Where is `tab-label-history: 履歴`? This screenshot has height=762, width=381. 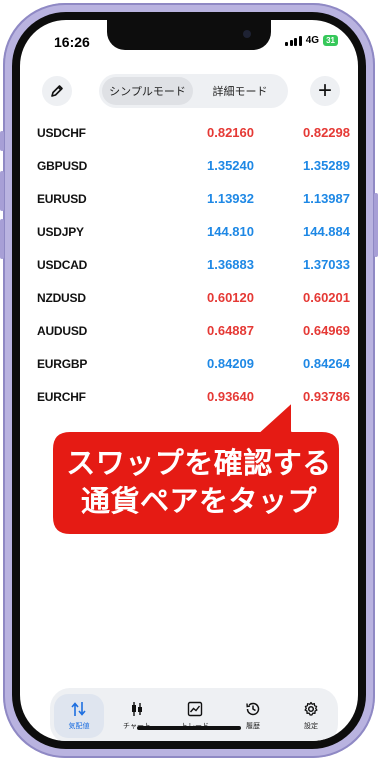
tab-label-history: 履歴 is located at coordinates (253, 726).